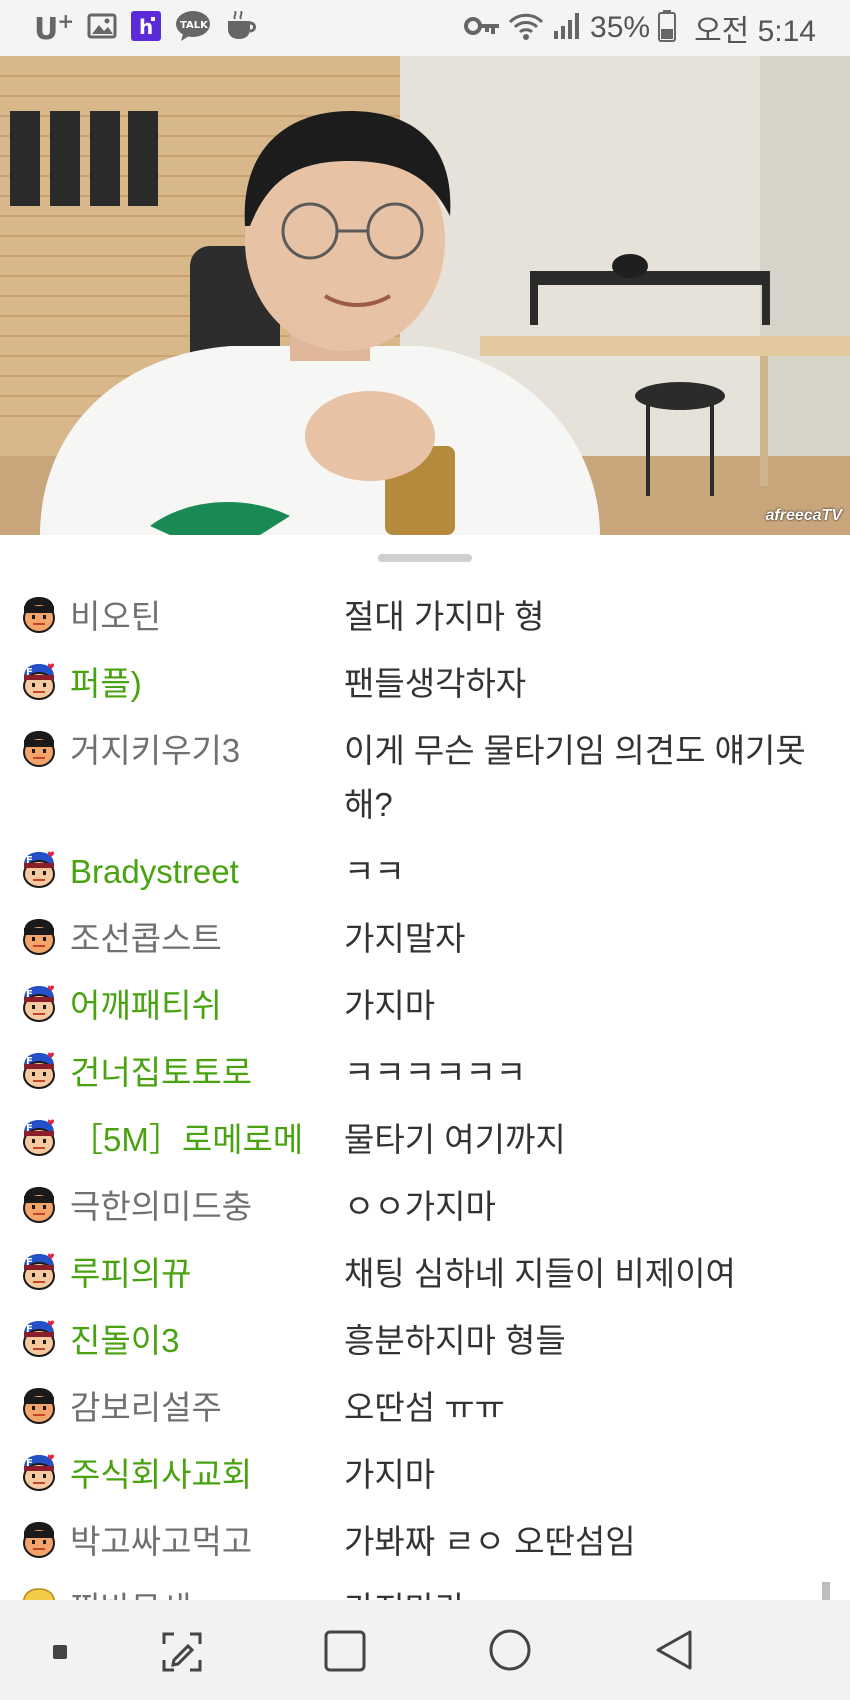  What do you see at coordinates (804, 515) in the screenshot?
I see `afreecatv-watermark: afreecaTV` at bounding box center [804, 515].